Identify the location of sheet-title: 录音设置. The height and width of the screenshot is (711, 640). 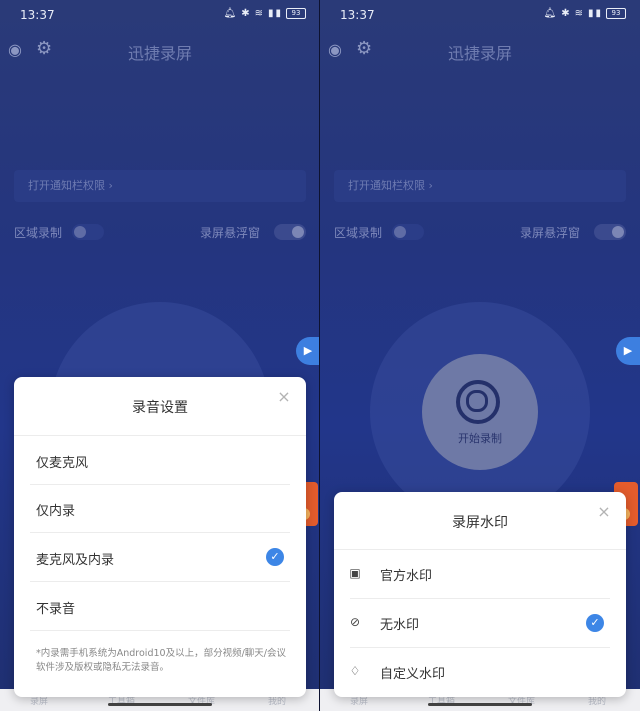
(160, 408).